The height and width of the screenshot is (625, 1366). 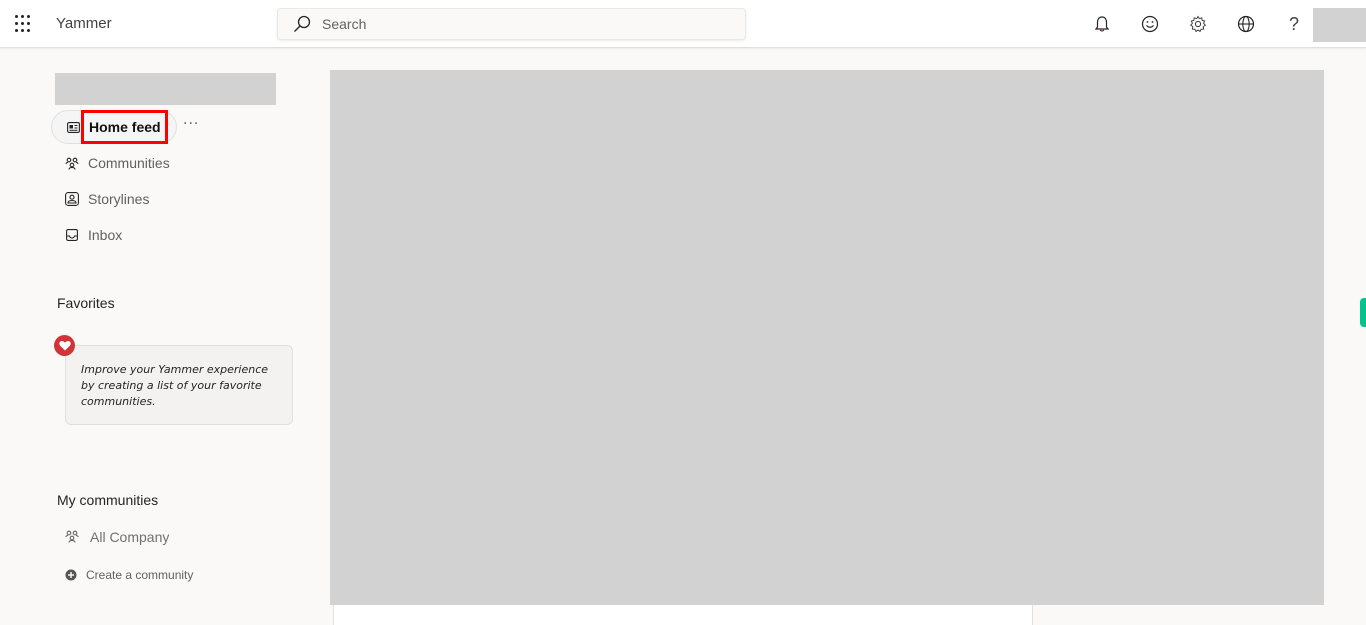 What do you see at coordinates (140, 575) in the screenshot?
I see `create-community-label: Create a community` at bounding box center [140, 575].